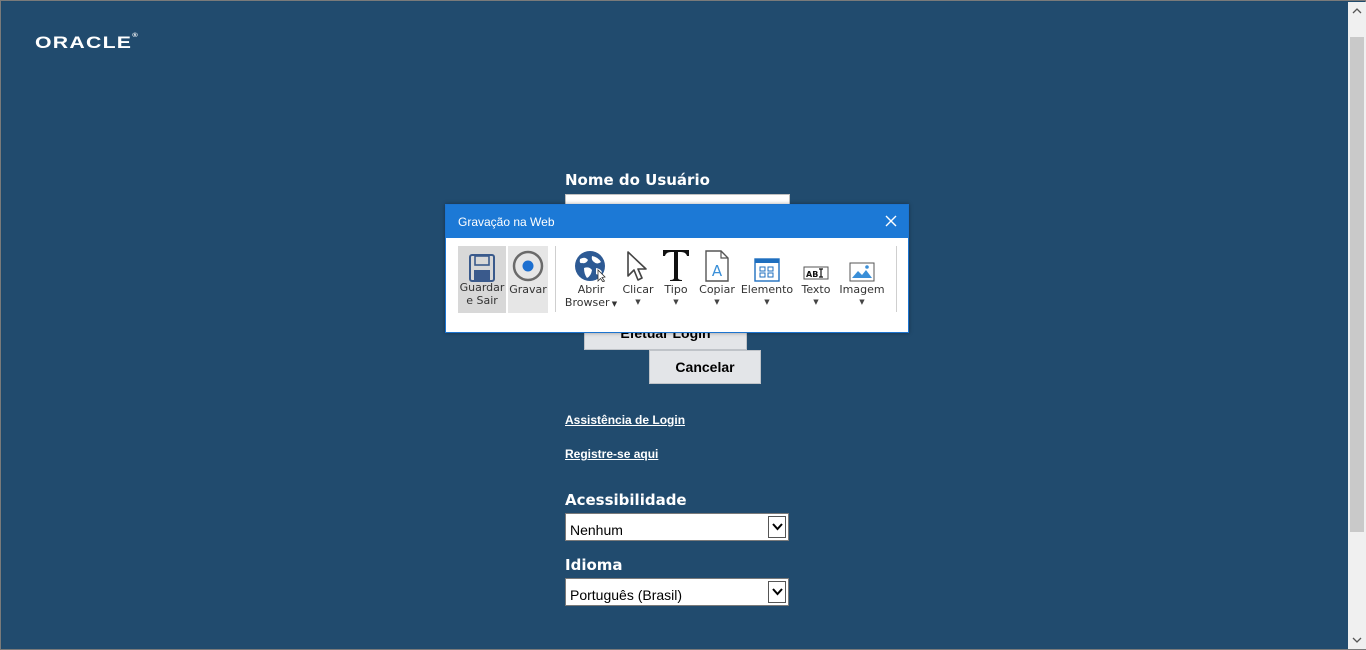 This screenshot has width=1366, height=650. I want to click on language-select-value: Português (Brasil), so click(626, 595).